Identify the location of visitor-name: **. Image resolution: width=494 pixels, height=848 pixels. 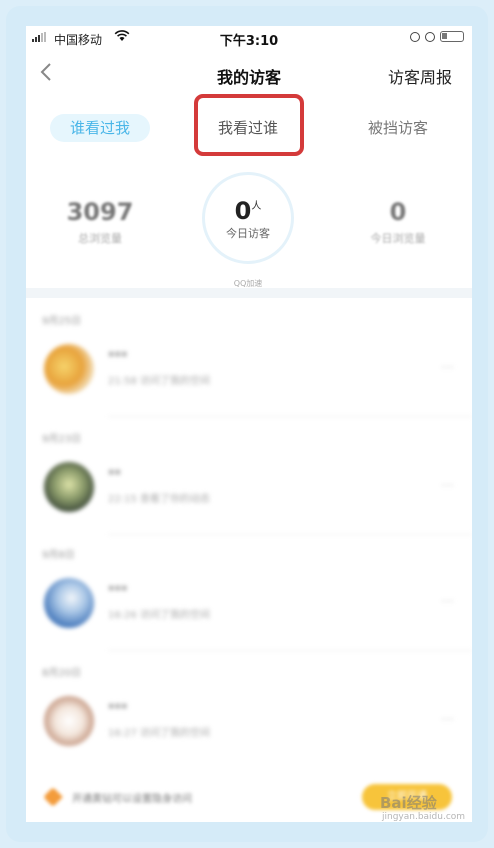
(114, 475).